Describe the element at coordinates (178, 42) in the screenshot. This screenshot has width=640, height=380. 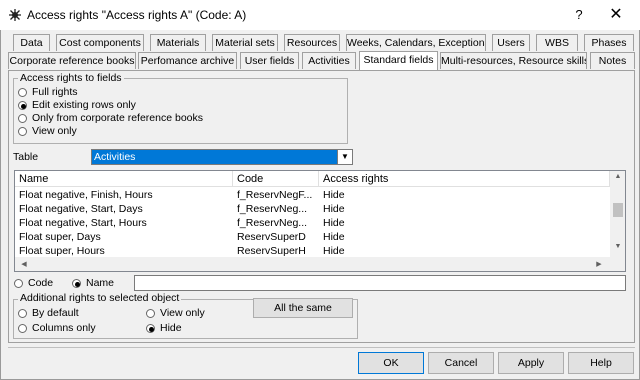
I see `tab-materials: Materials` at that location.